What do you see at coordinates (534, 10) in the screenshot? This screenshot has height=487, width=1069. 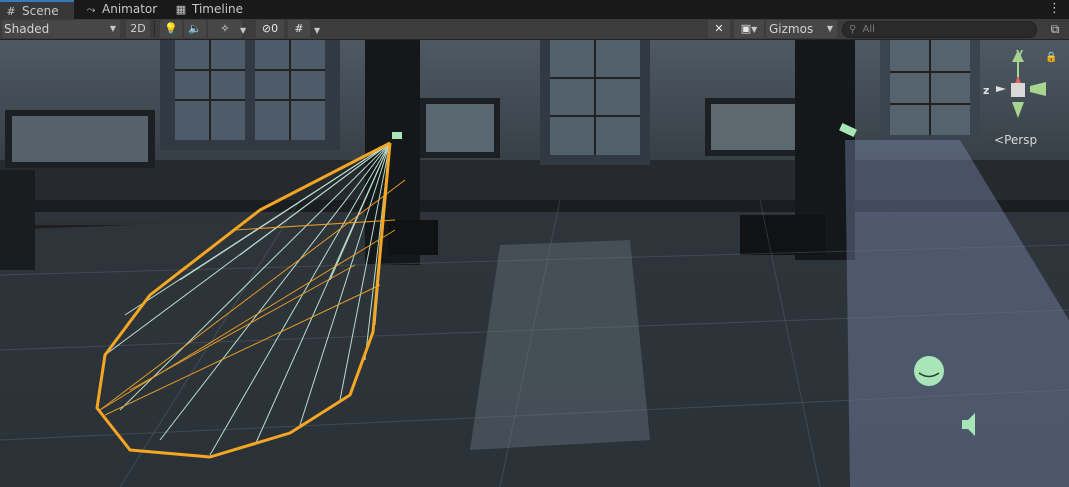 I see `editor-tab-bar: # Scene ⤳ Animator ▦ Timeline ⋮` at bounding box center [534, 10].